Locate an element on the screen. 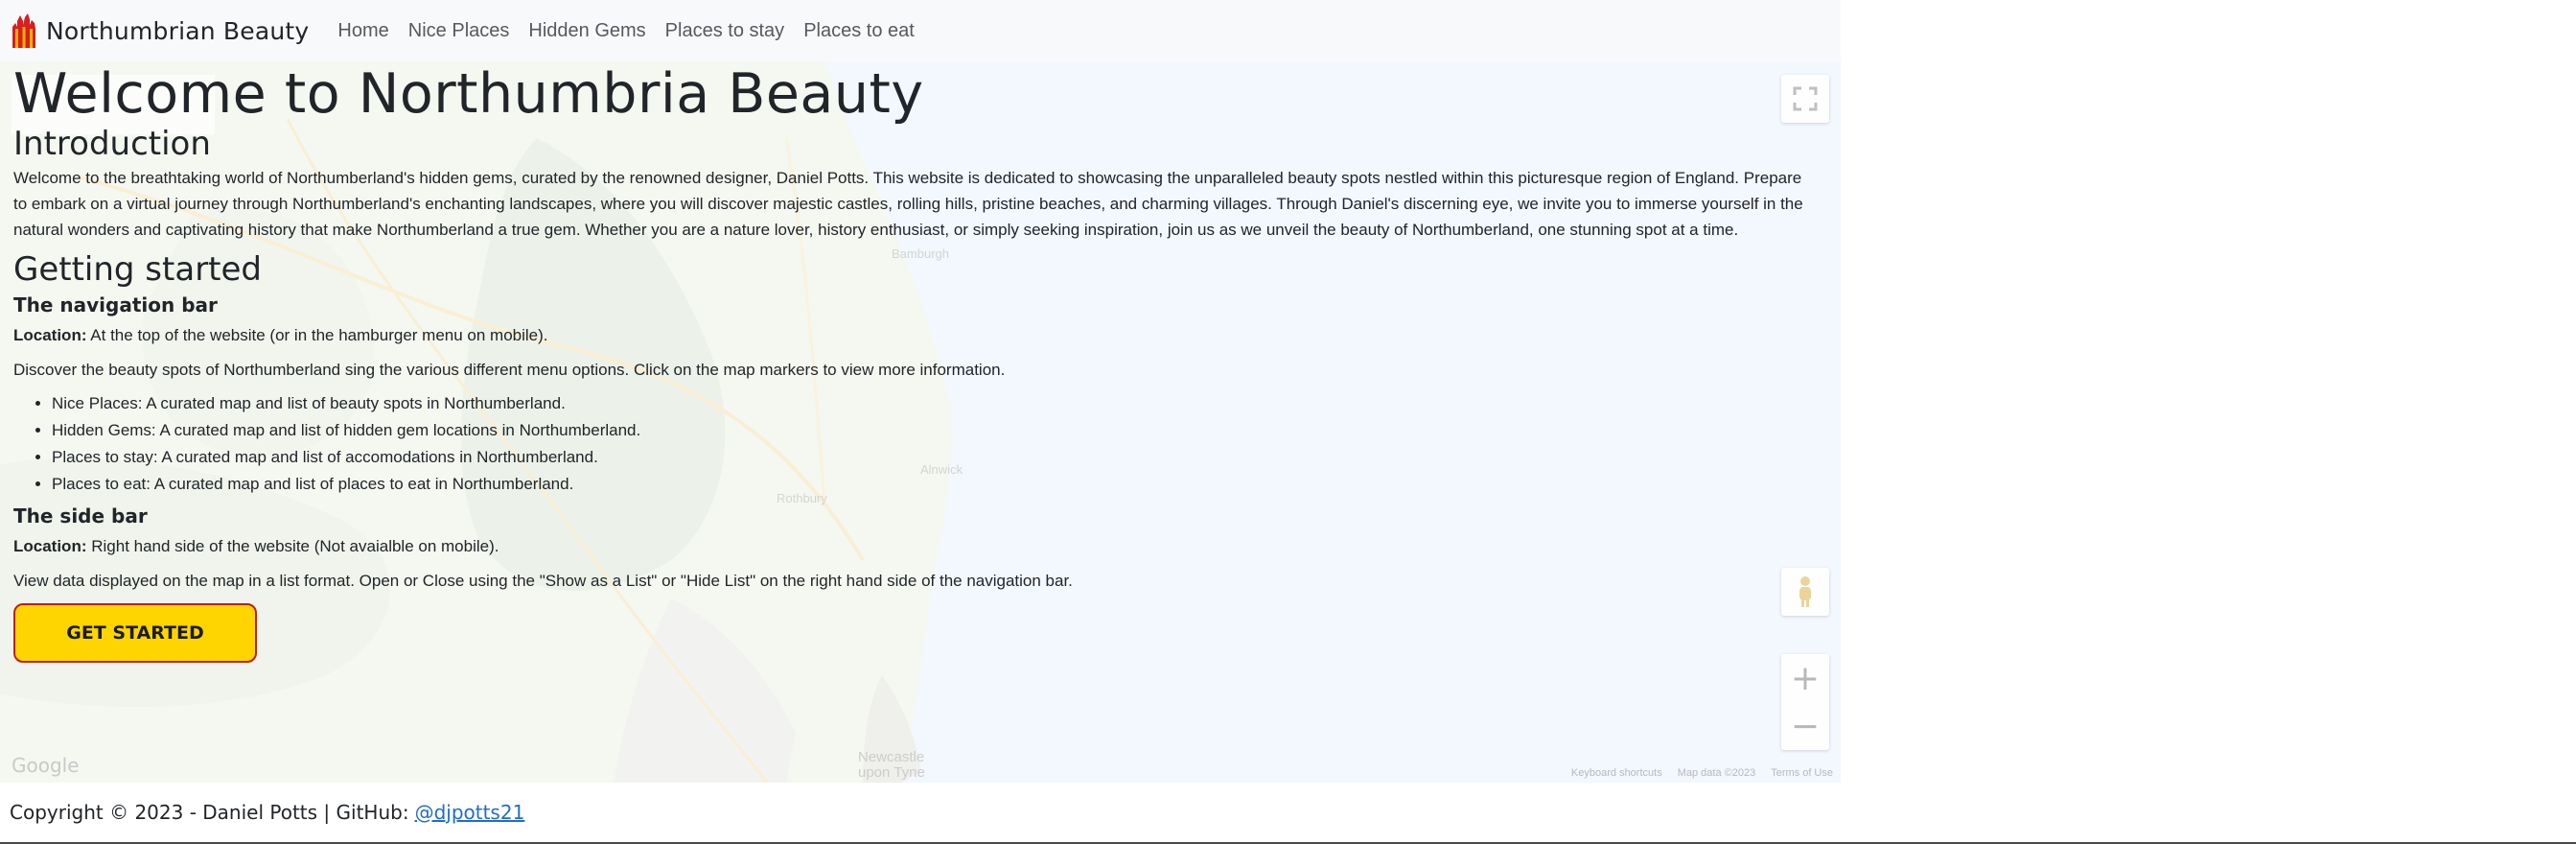  brand: Northumbrian Beauty is located at coordinates (160, 31).